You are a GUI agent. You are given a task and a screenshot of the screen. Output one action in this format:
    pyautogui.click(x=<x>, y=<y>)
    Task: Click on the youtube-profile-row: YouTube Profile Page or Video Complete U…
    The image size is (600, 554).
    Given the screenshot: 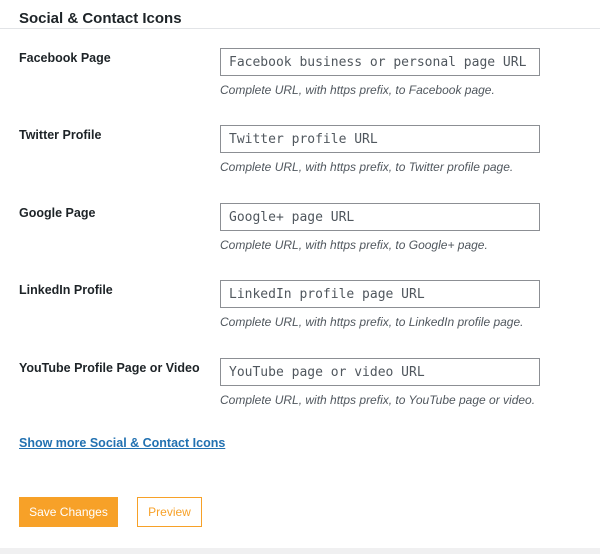 What is the action you would take?
    pyautogui.click(x=300, y=393)
    